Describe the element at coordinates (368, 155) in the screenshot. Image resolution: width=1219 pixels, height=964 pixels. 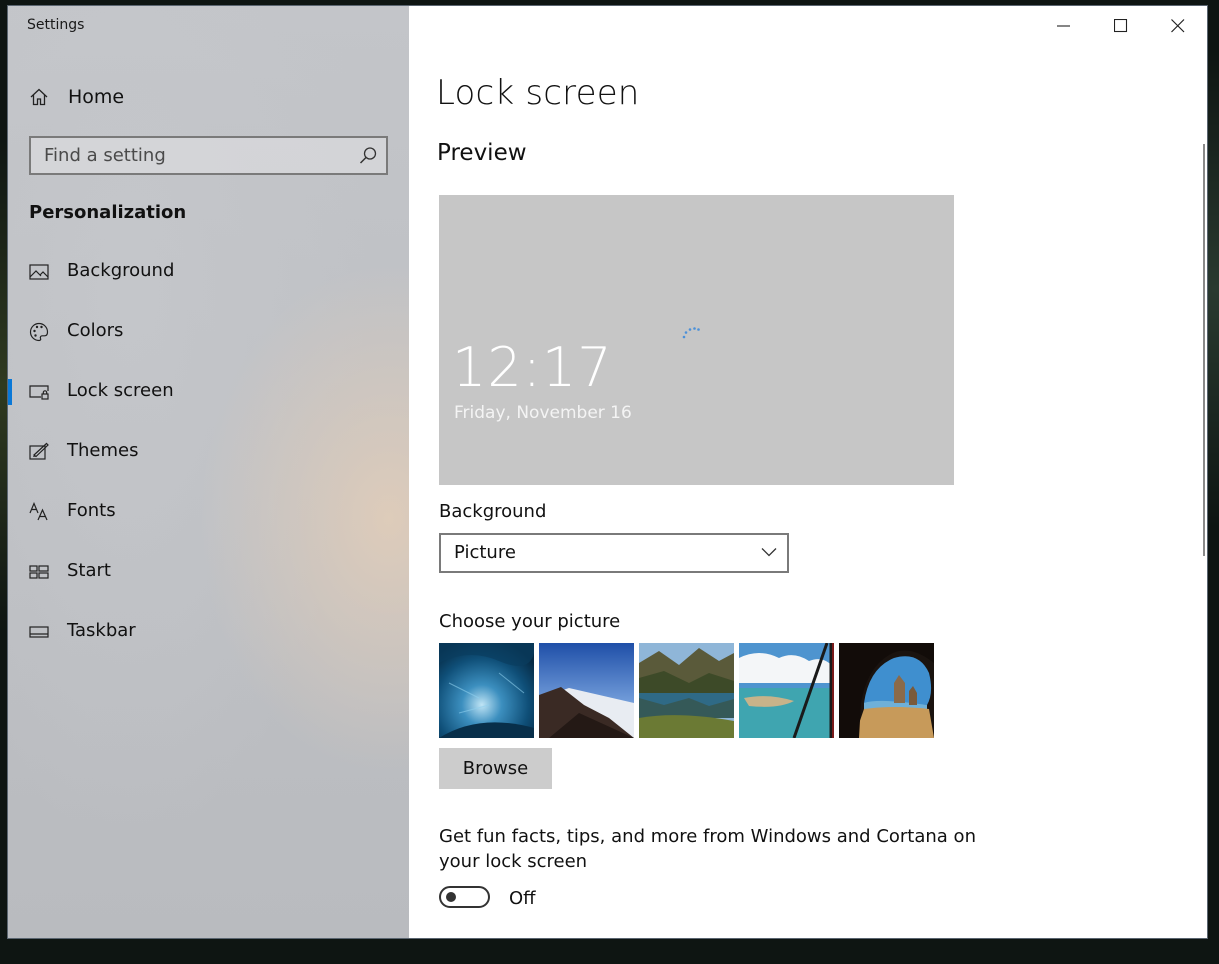
I see `search-icon` at that location.